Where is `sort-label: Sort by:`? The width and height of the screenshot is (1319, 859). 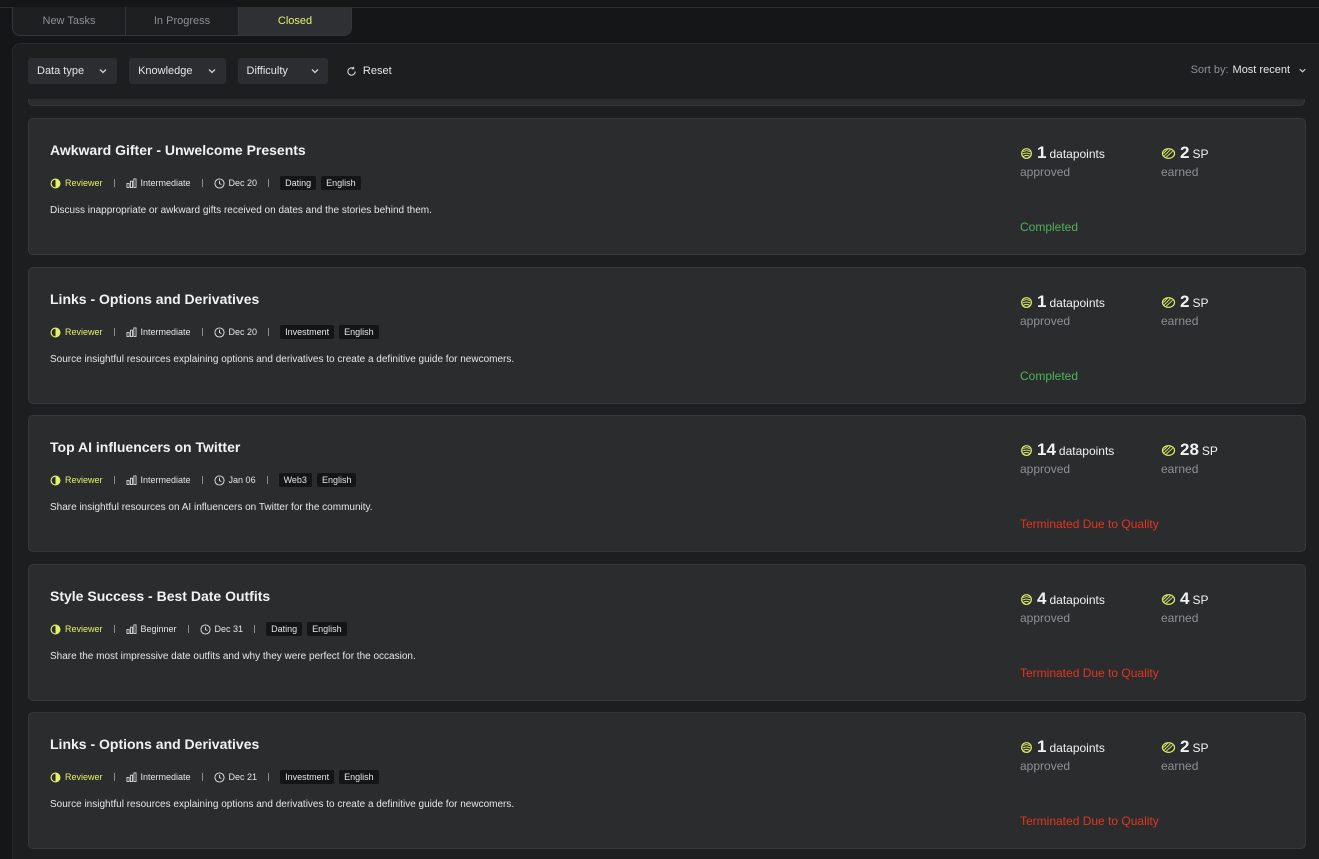
sort-label: Sort by: is located at coordinates (1209, 70).